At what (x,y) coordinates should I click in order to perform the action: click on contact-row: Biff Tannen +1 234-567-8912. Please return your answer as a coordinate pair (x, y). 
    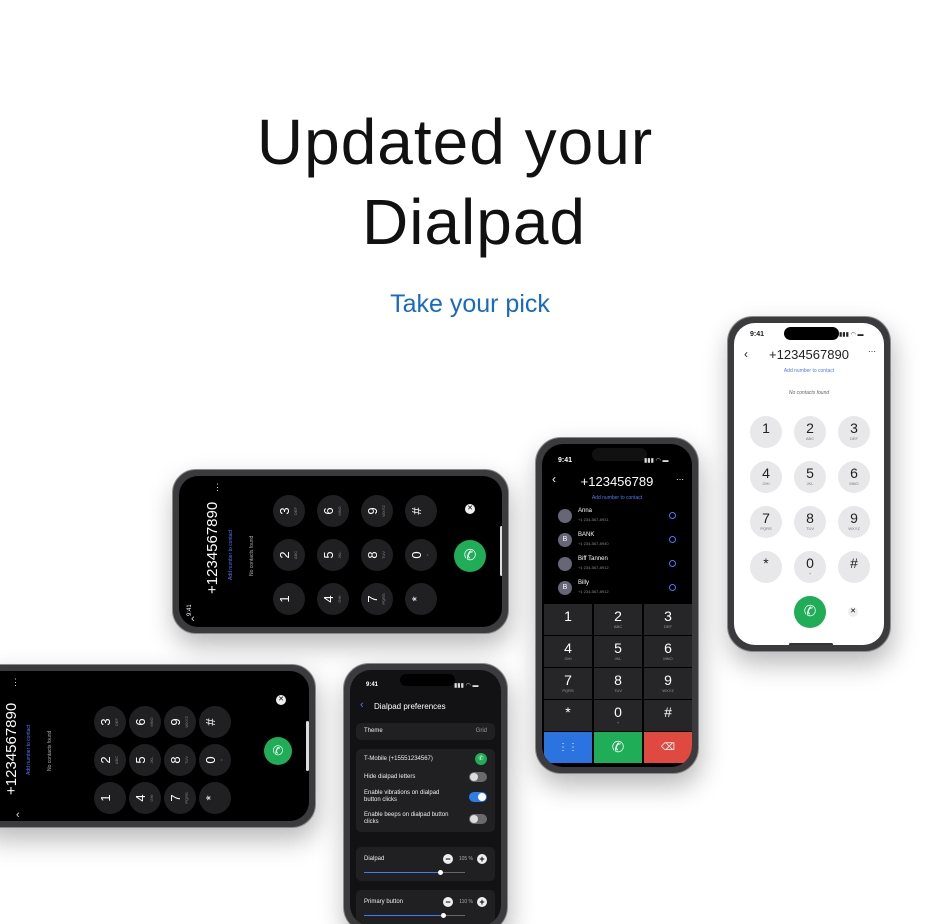
    Looking at the image, I should click on (617, 565).